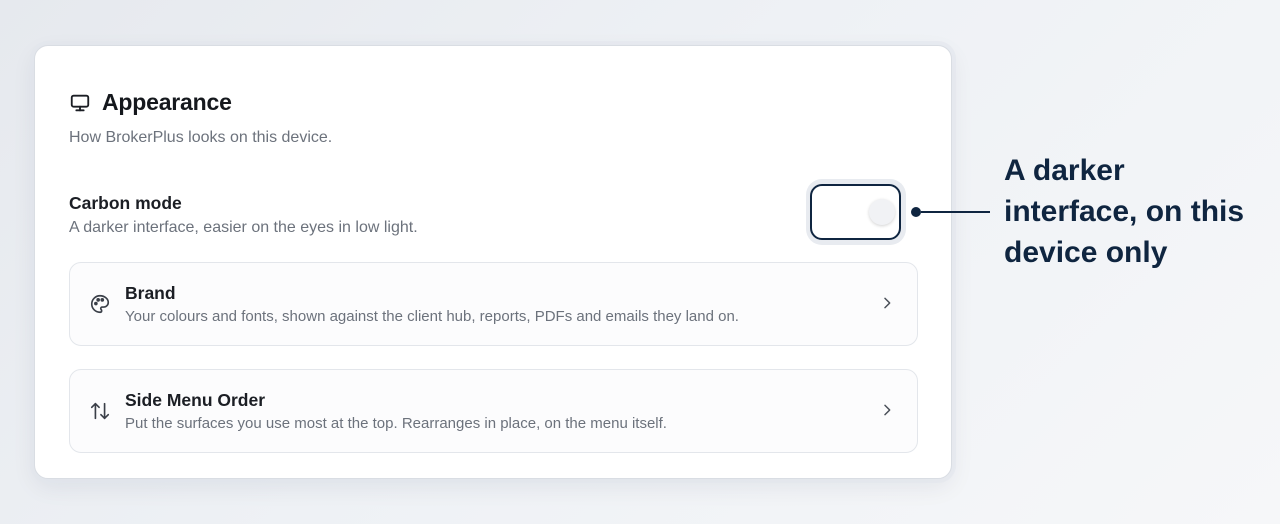  What do you see at coordinates (195, 400) in the screenshot?
I see `side-menu-order-title: Side Menu Order` at bounding box center [195, 400].